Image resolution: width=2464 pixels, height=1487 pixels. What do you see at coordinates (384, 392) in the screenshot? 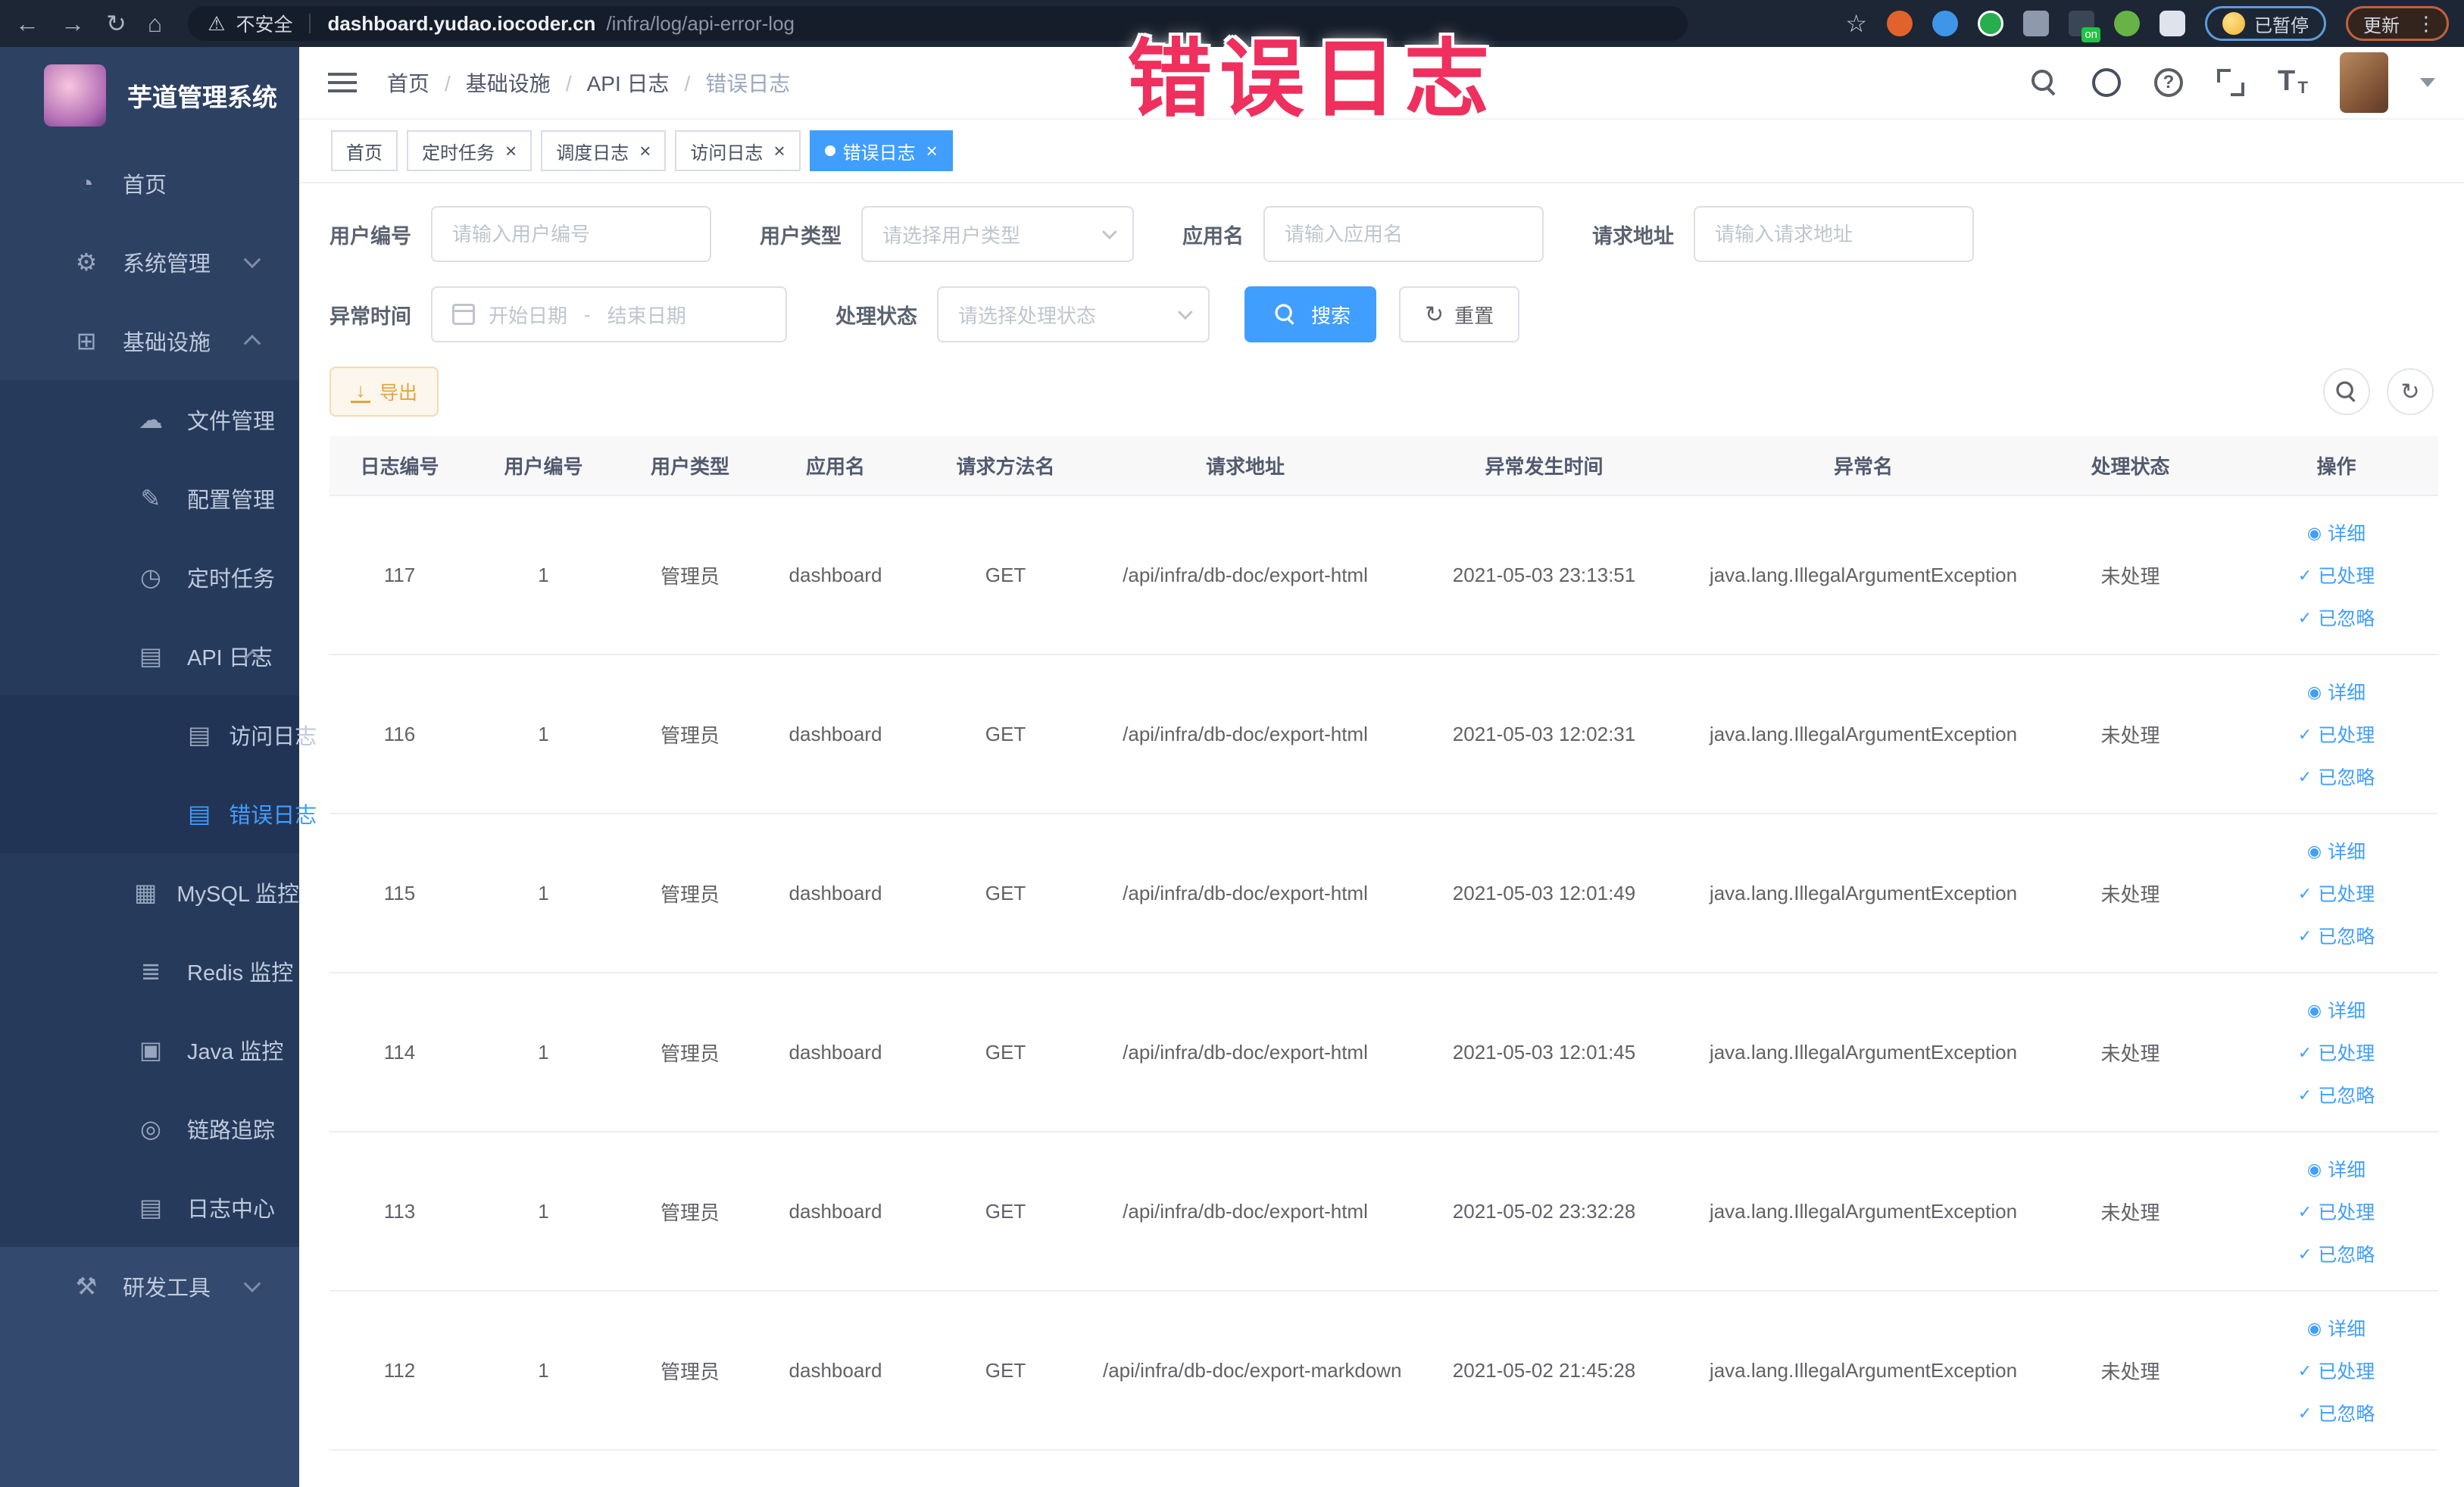
I see `export-button: 导出` at bounding box center [384, 392].